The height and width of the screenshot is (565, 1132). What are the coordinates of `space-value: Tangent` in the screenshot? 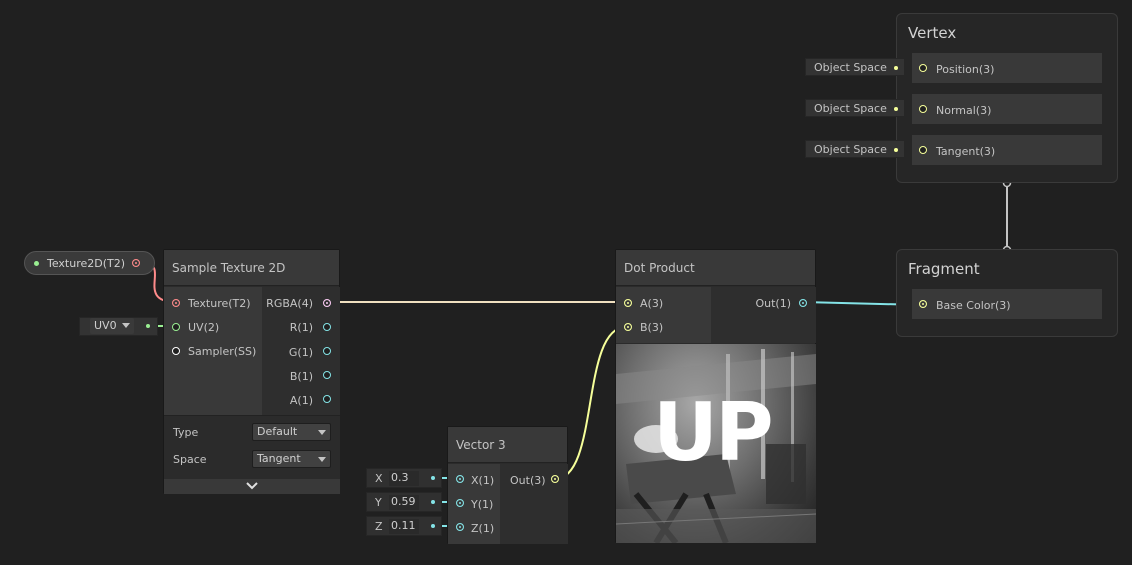 It's located at (279, 458).